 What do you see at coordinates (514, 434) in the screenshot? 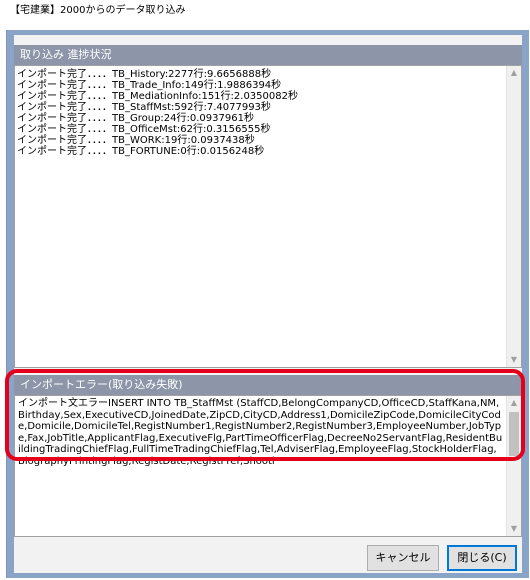
I see `scroll-thumb` at bounding box center [514, 434].